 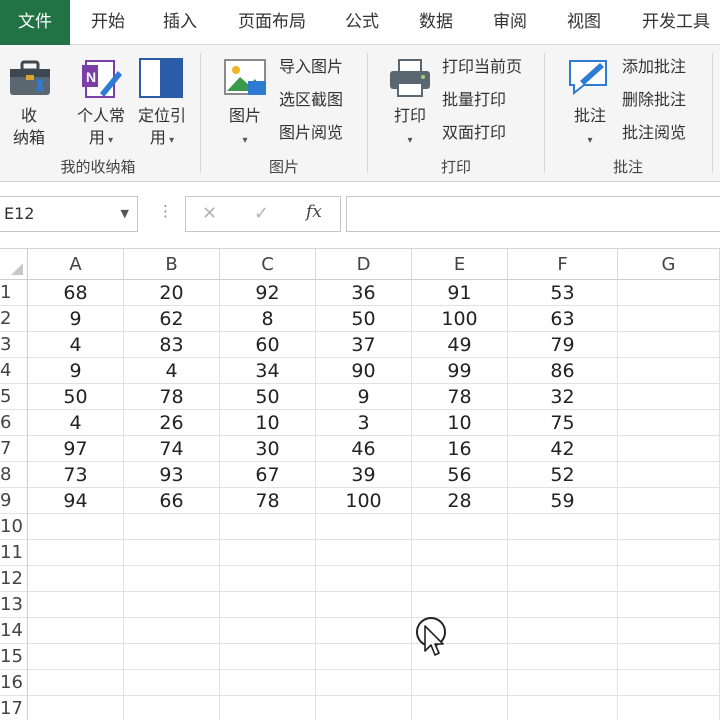 What do you see at coordinates (364, 605) in the screenshot?
I see `cell-d13` at bounding box center [364, 605].